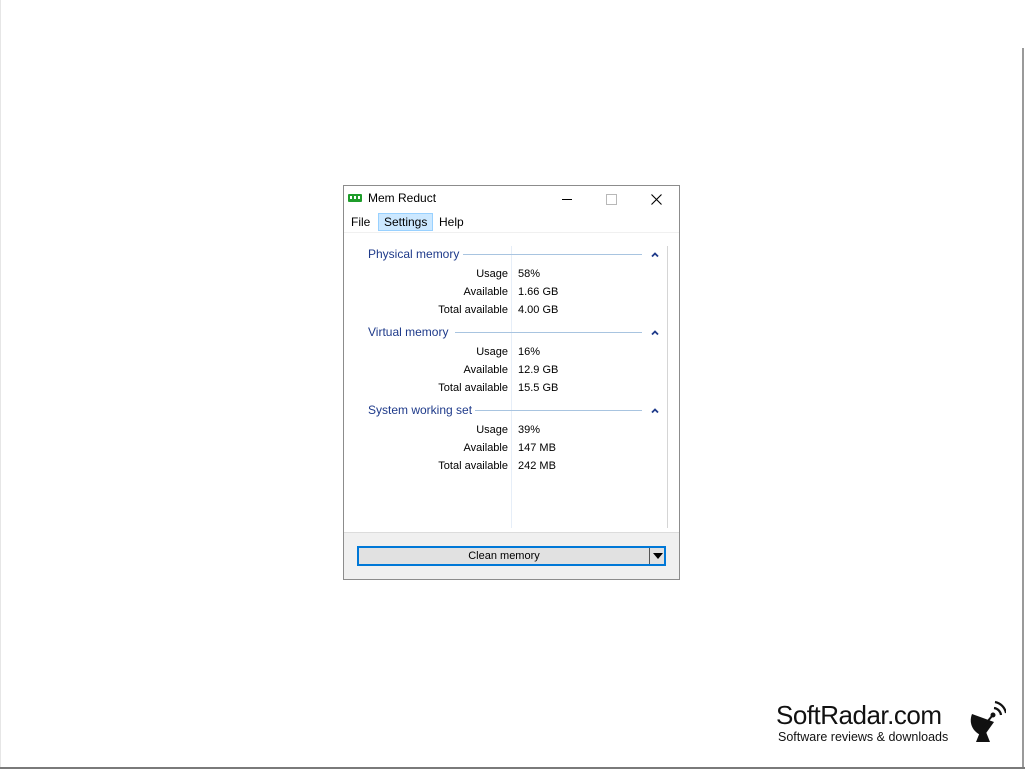 The width and height of the screenshot is (1025, 769). Describe the element at coordinates (649, 556) in the screenshot. I see `split-divider` at that location.